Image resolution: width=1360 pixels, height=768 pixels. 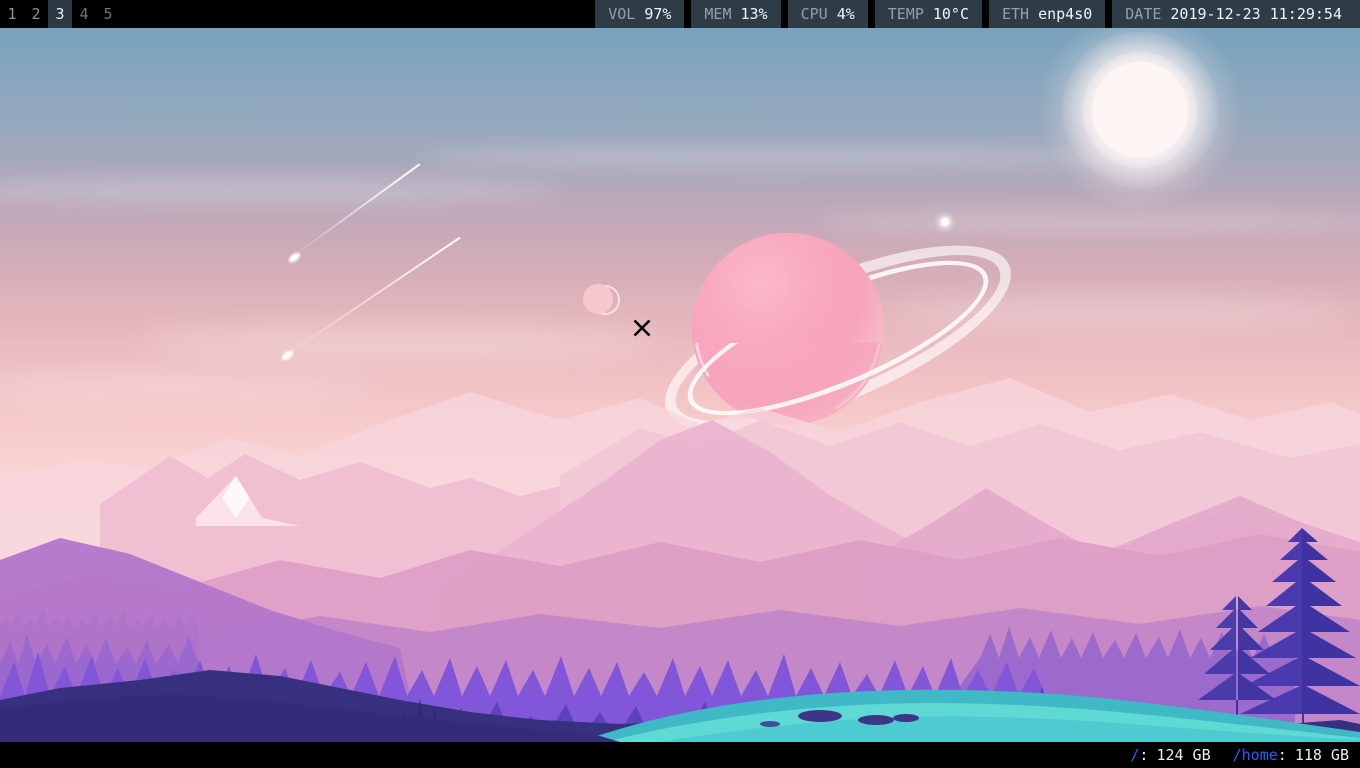 What do you see at coordinates (12, 14) in the screenshot?
I see `workspace-1: 1` at bounding box center [12, 14].